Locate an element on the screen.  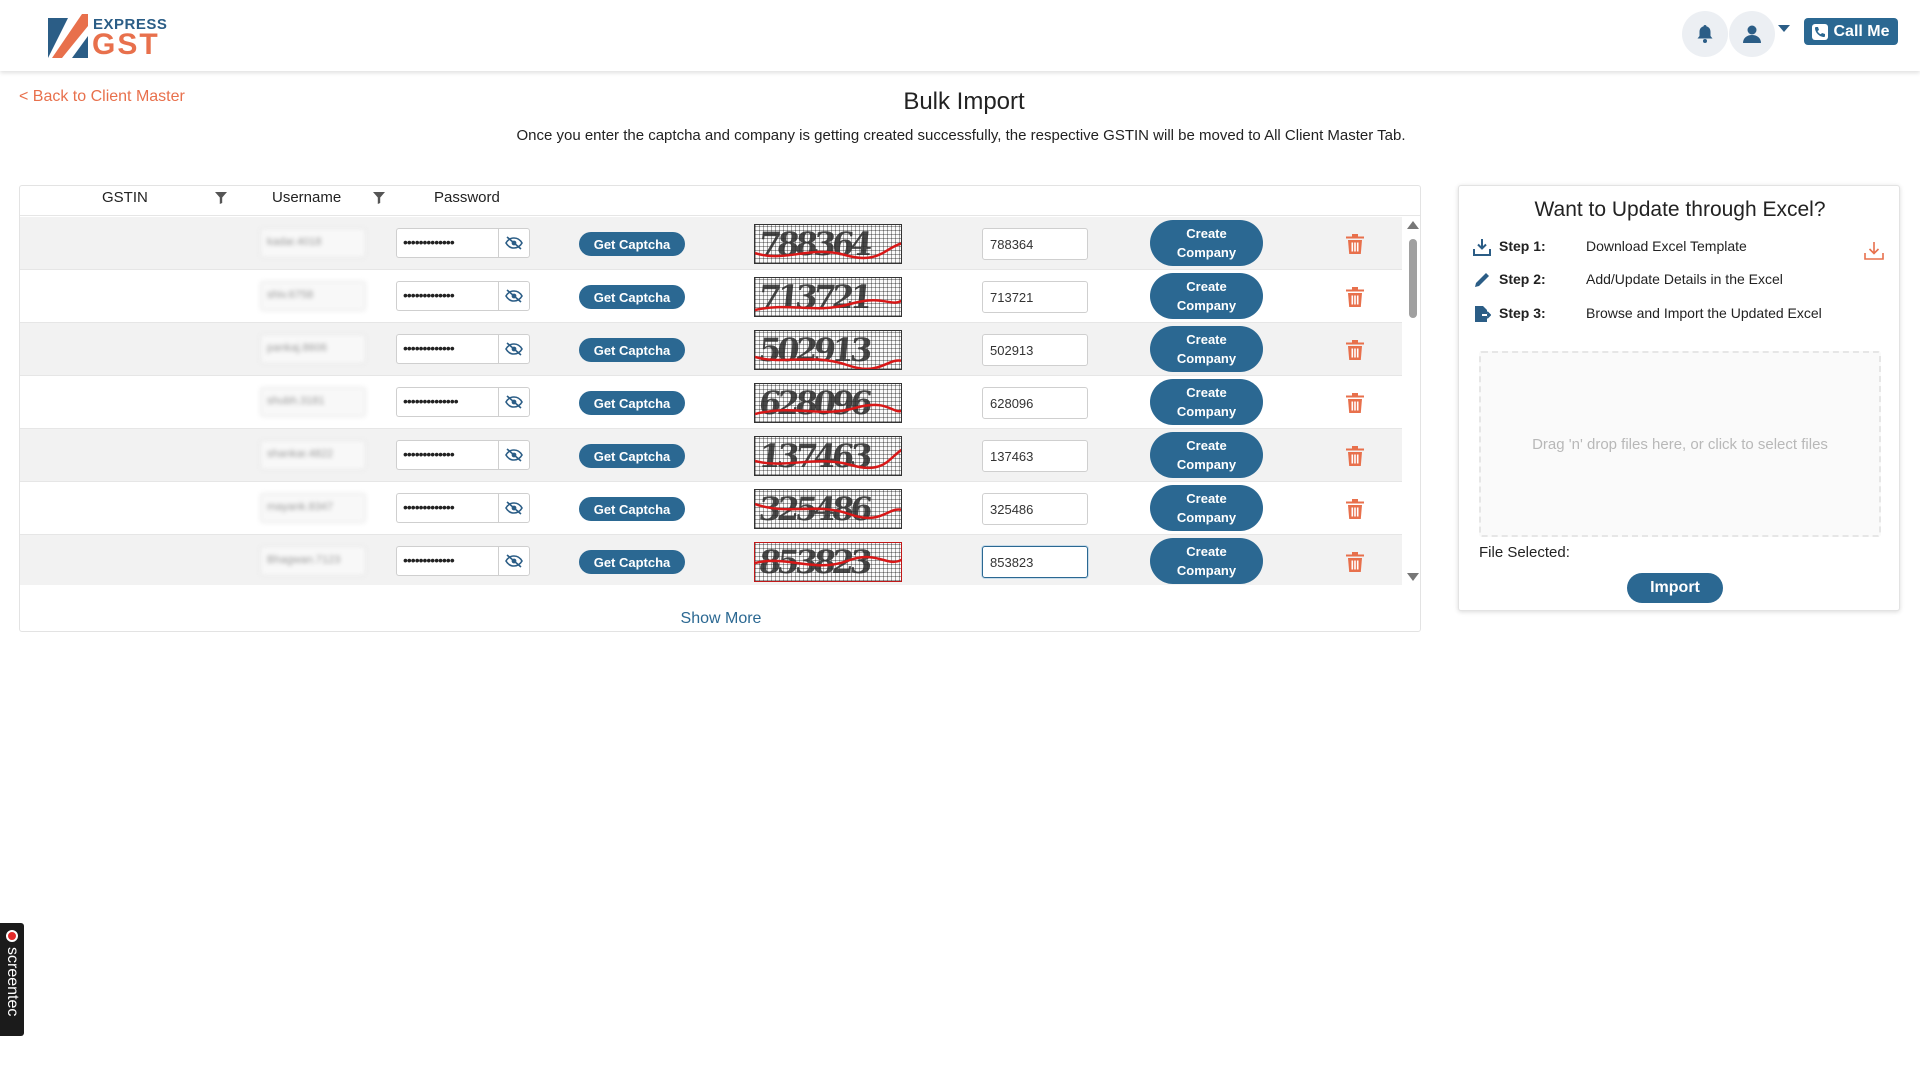
file-selected-label: File Selected: is located at coordinates (1524, 552).